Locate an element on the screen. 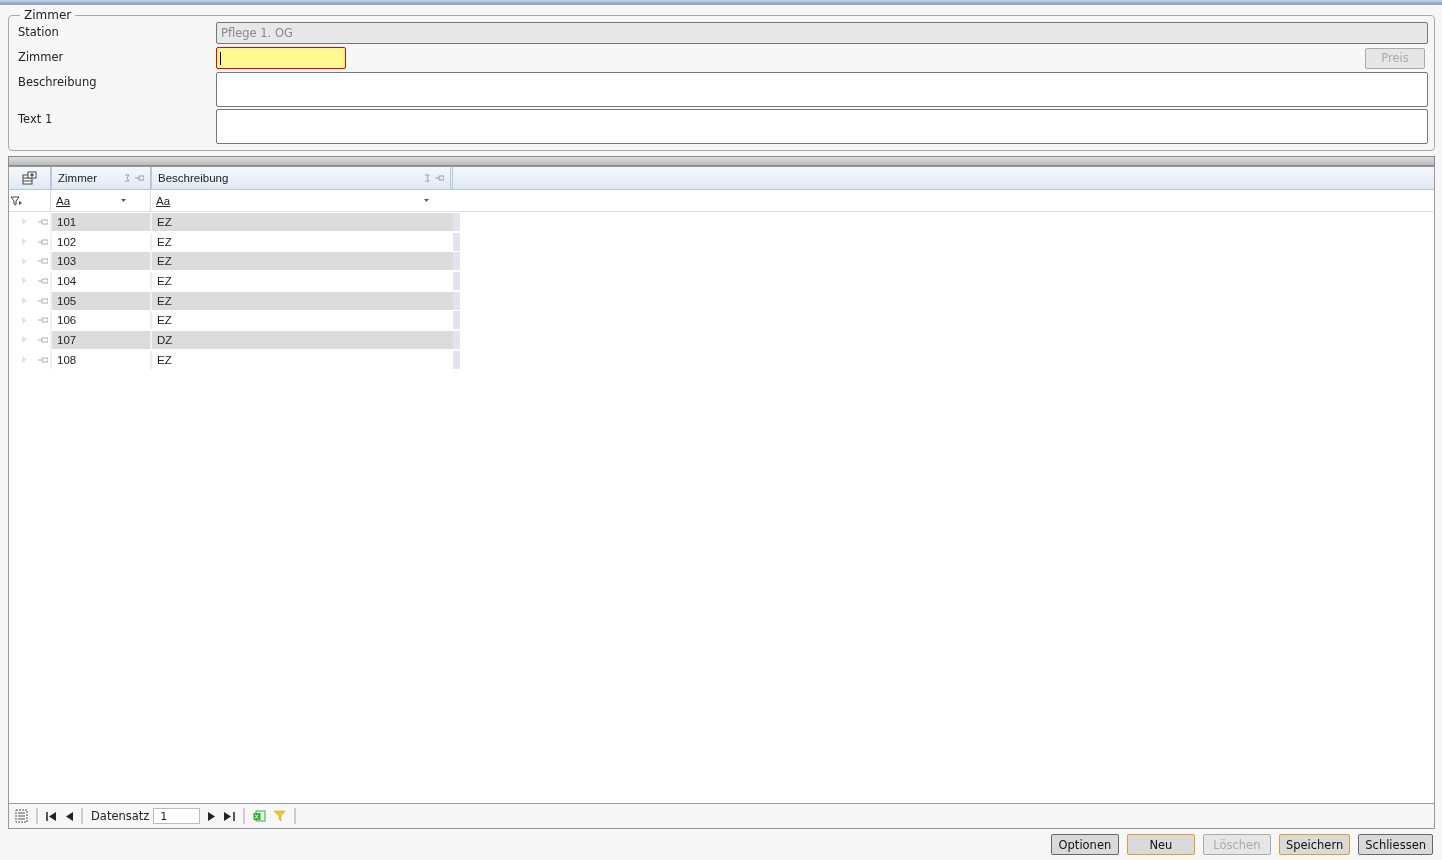 This screenshot has width=1442, height=860. input-field is located at coordinates (281, 58).